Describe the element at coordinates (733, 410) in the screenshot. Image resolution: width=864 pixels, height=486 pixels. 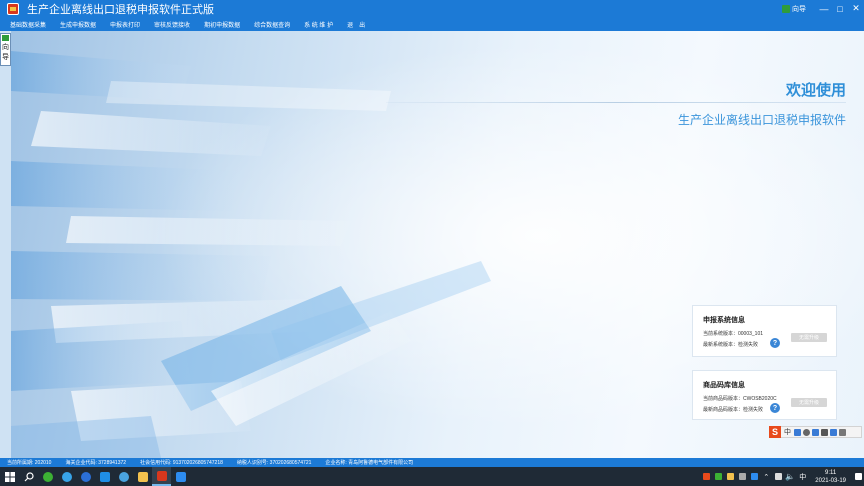
I see `code-latest-version: 最新商品码版本：检测失败` at that location.